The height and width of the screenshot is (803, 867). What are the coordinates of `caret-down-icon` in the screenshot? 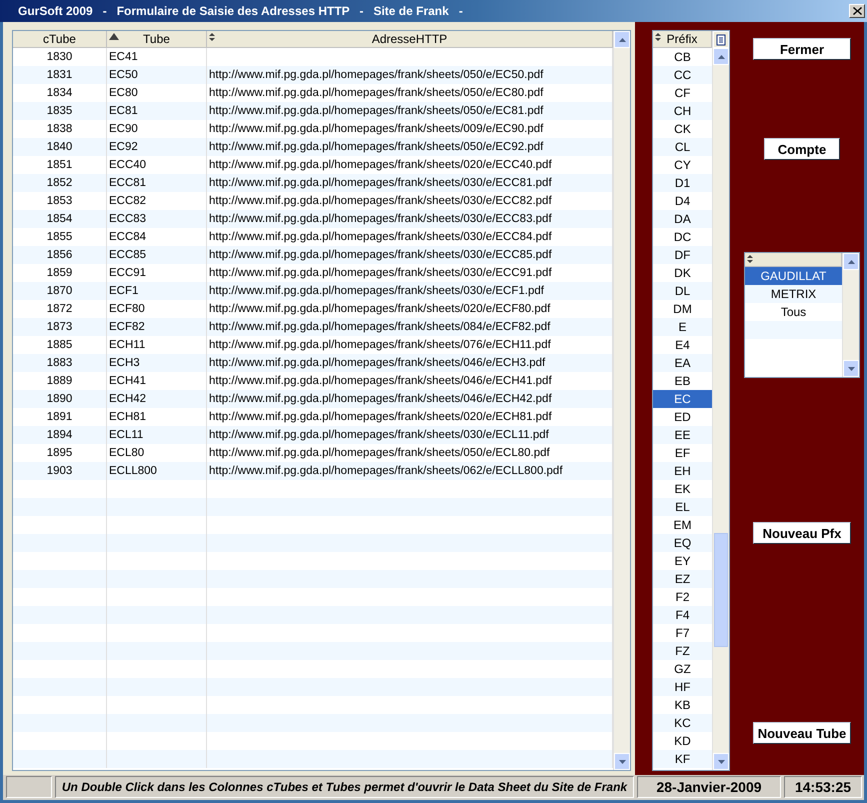 It's located at (622, 762).